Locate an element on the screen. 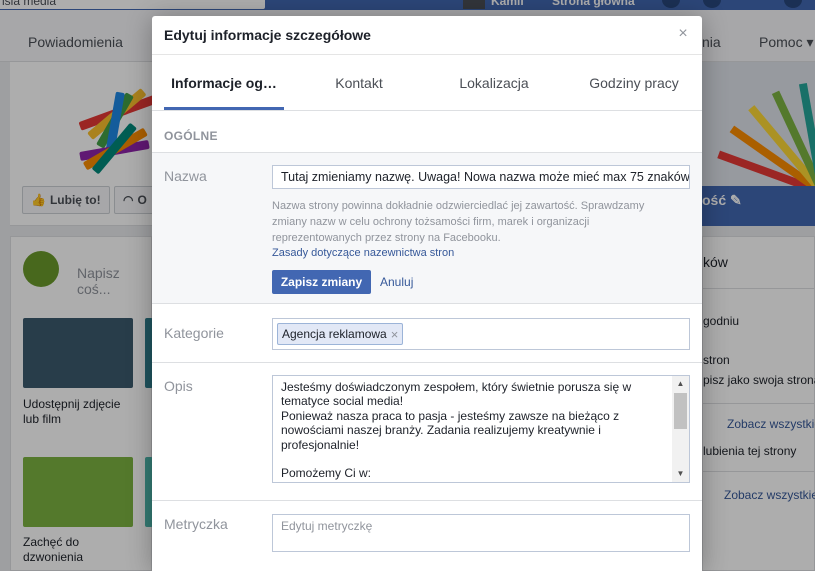  textarea-scrollbar: ▲ ▼ is located at coordinates (680, 429).